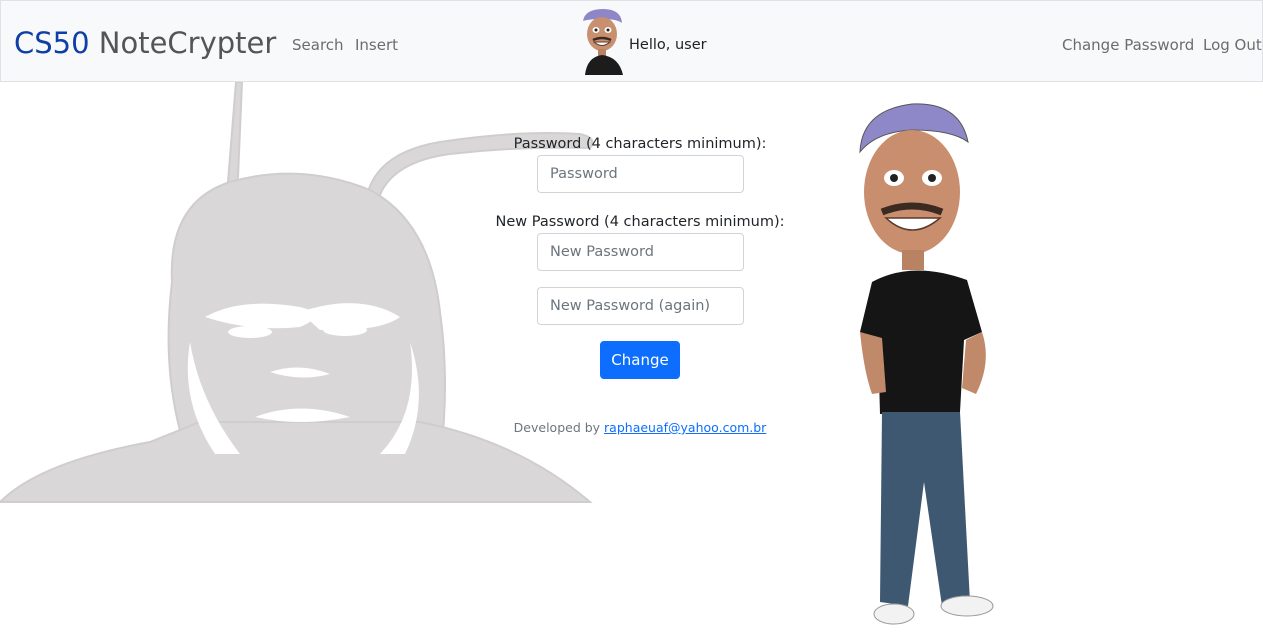 The width and height of the screenshot is (1263, 640). Describe the element at coordinates (187, 43) in the screenshot. I see `brand-notecrypter: NoteCrypter` at that location.